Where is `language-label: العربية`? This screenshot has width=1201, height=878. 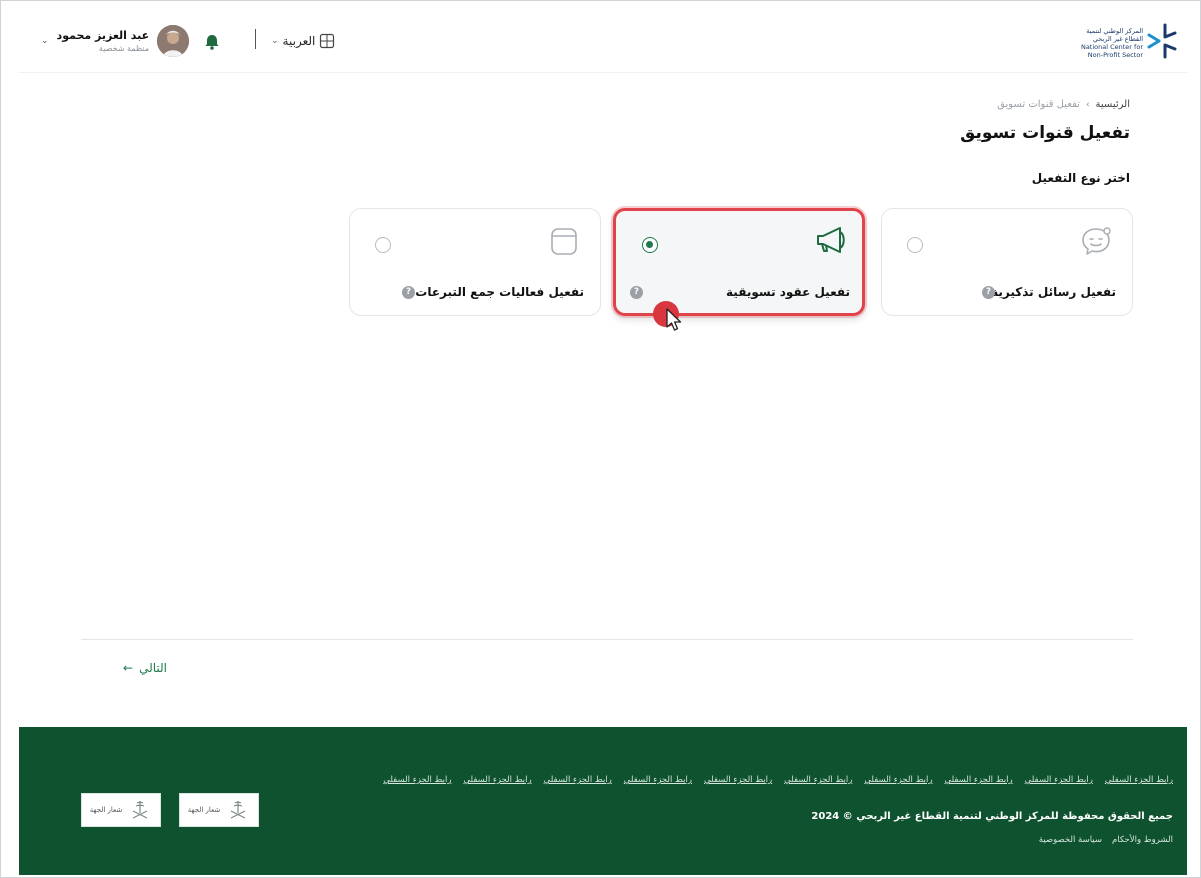
language-label: العربية is located at coordinates (299, 41).